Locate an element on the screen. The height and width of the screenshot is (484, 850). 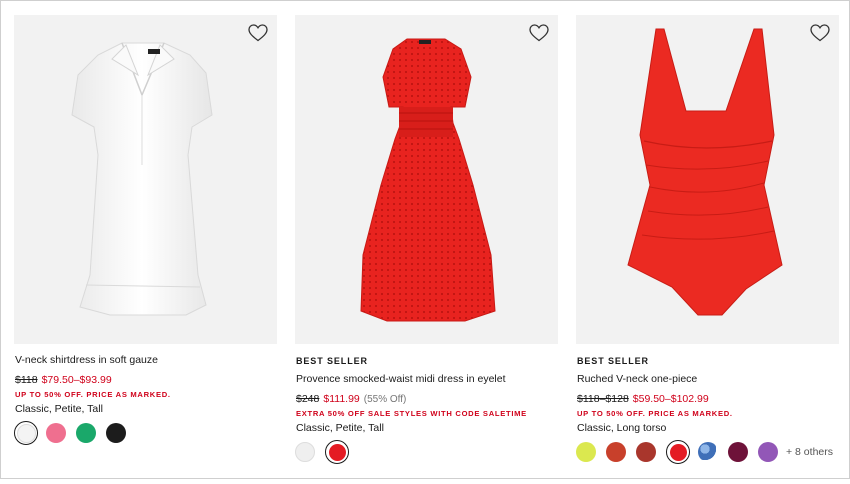
price-row: $118 $79.50–$93.99 is located at coordinates (63, 380).